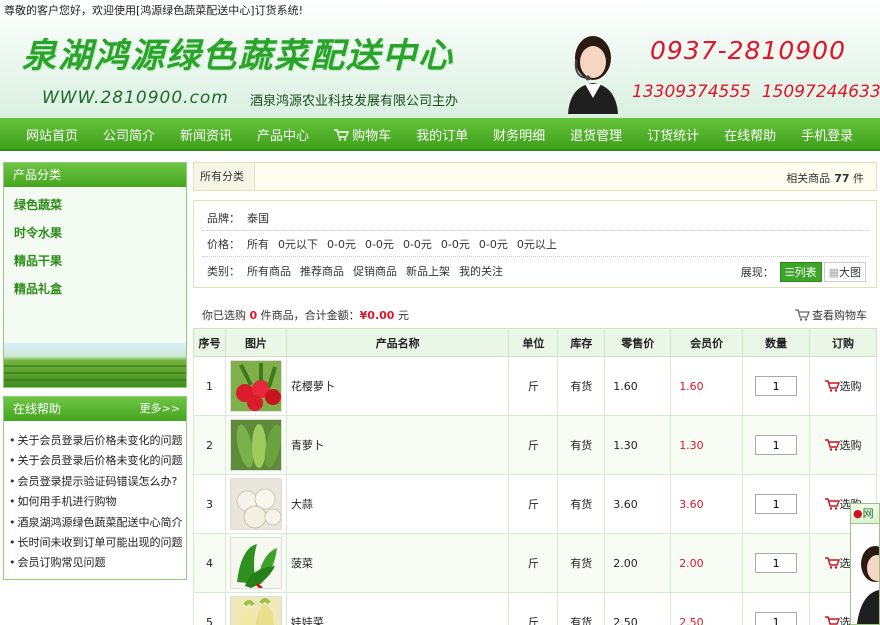 This screenshot has width=880, height=625. Describe the element at coordinates (535, 256) in the screenshot. I see `divider` at that location.